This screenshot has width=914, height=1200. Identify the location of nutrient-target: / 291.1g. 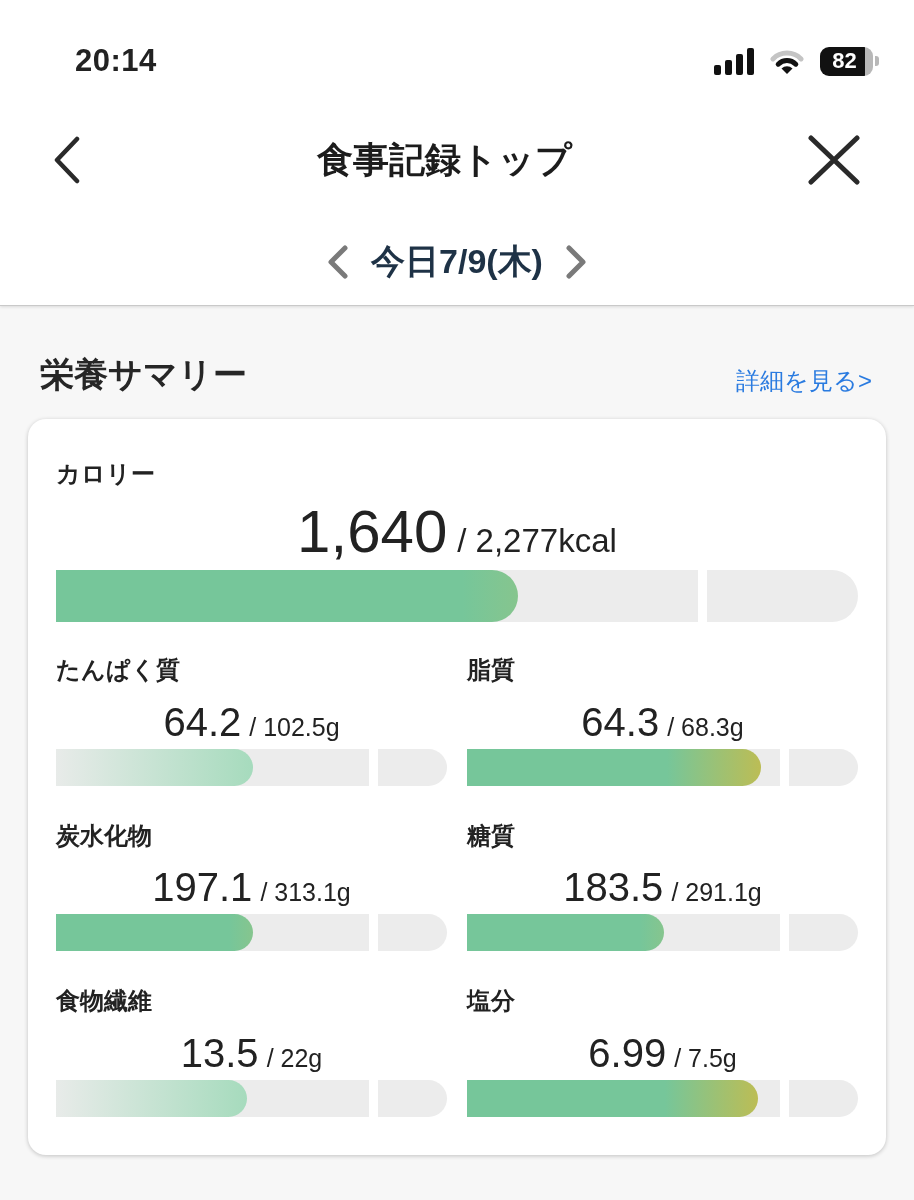
(716, 893).